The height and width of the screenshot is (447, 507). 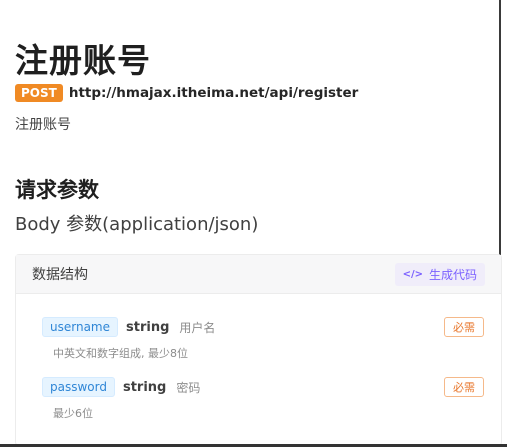 I want to click on endpoint-url: http://hmajax.itheima.net/api/register, so click(x=213, y=93).